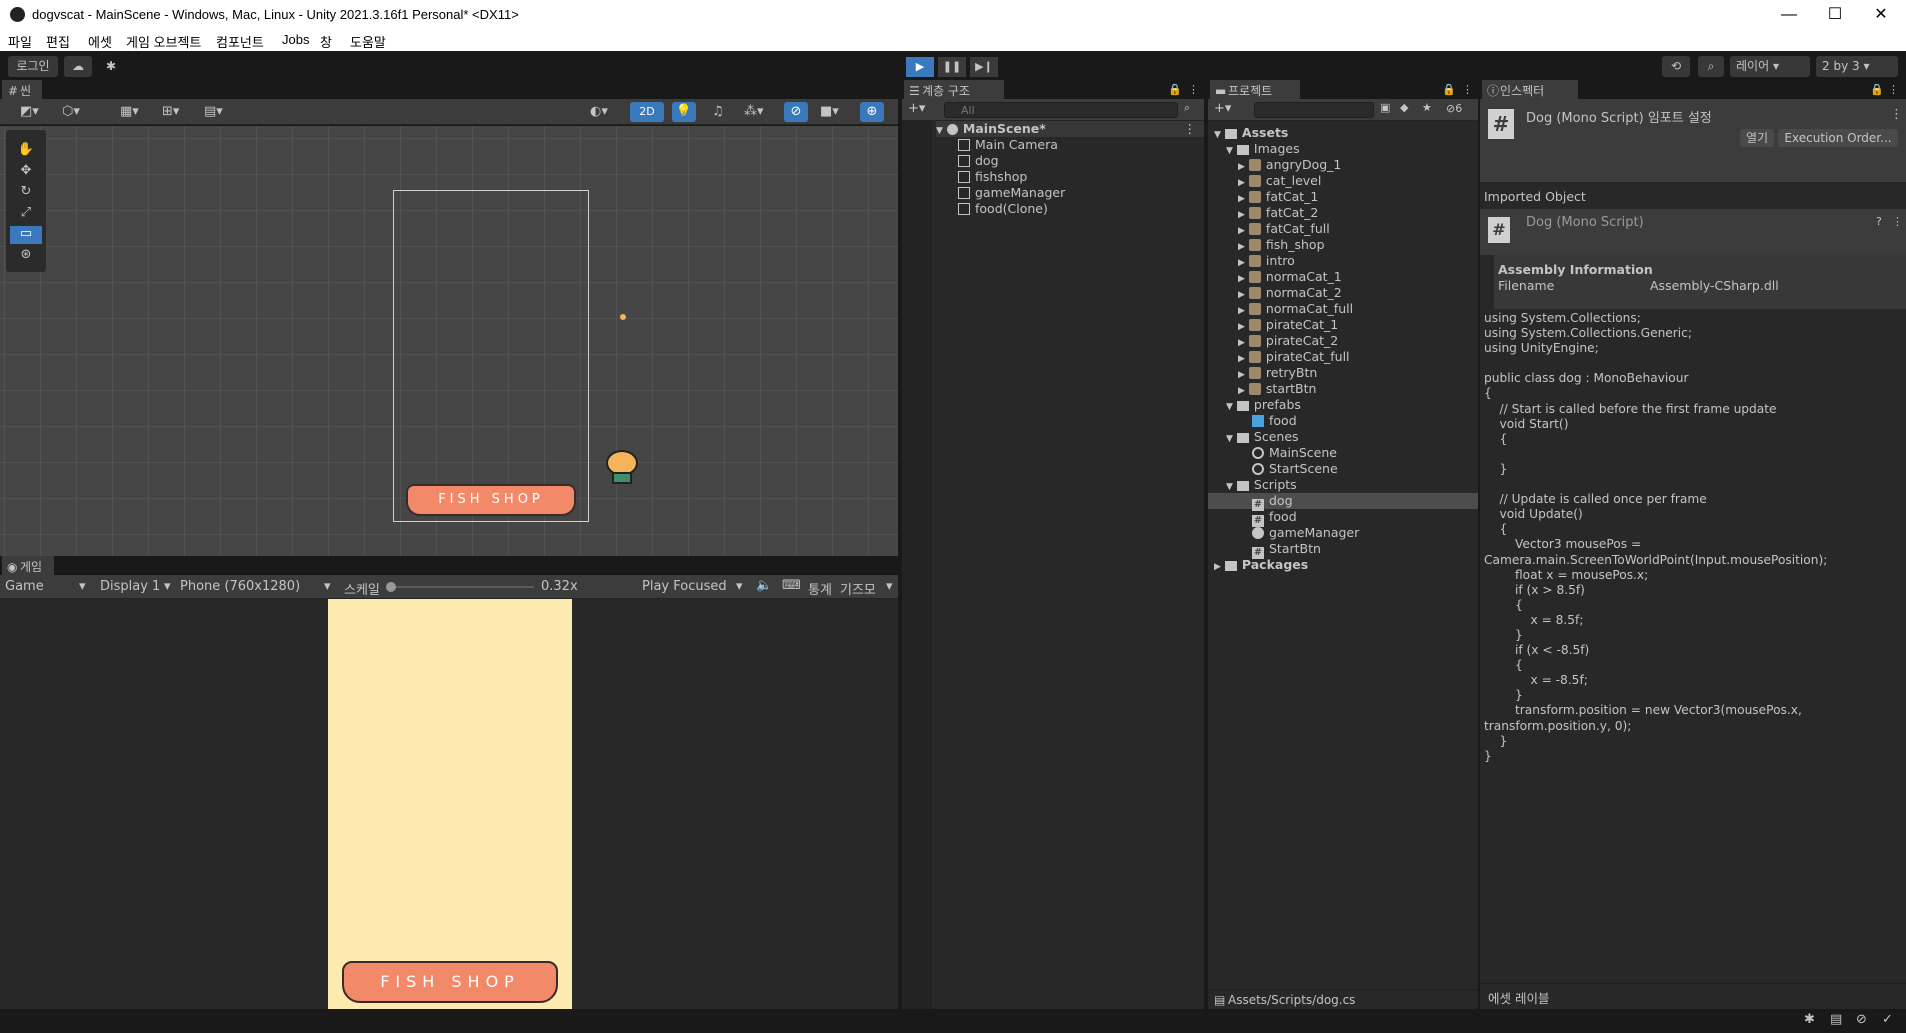  I want to click on camera-icon: ■▾, so click(829, 111).